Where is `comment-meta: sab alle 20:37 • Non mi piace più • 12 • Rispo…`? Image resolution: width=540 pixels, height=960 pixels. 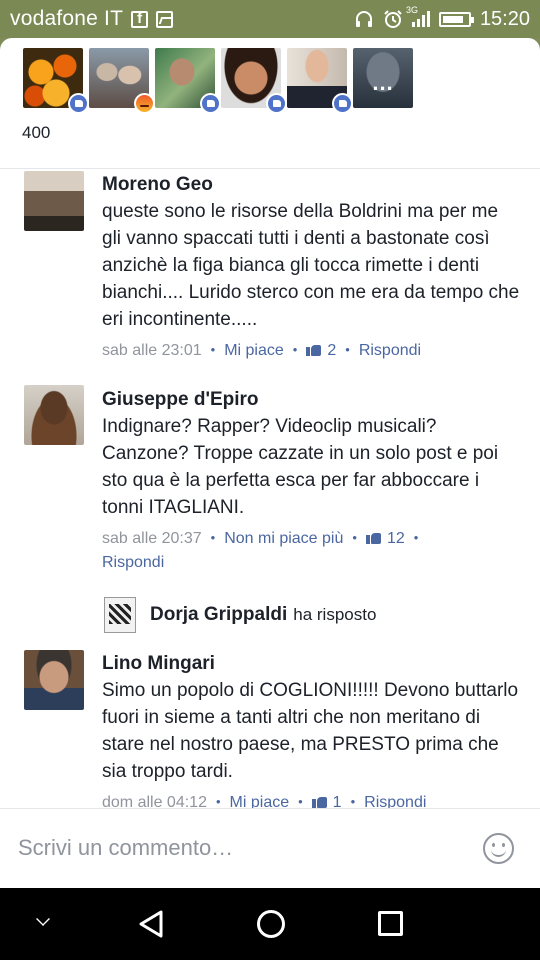
comment-meta: sab alle 20:37 • Non mi piace più • 12 • Rispo… is located at coordinates (312, 551).